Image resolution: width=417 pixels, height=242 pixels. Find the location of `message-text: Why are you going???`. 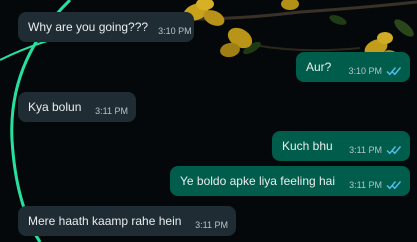

message-text: Why are you going??? is located at coordinates (88, 27).